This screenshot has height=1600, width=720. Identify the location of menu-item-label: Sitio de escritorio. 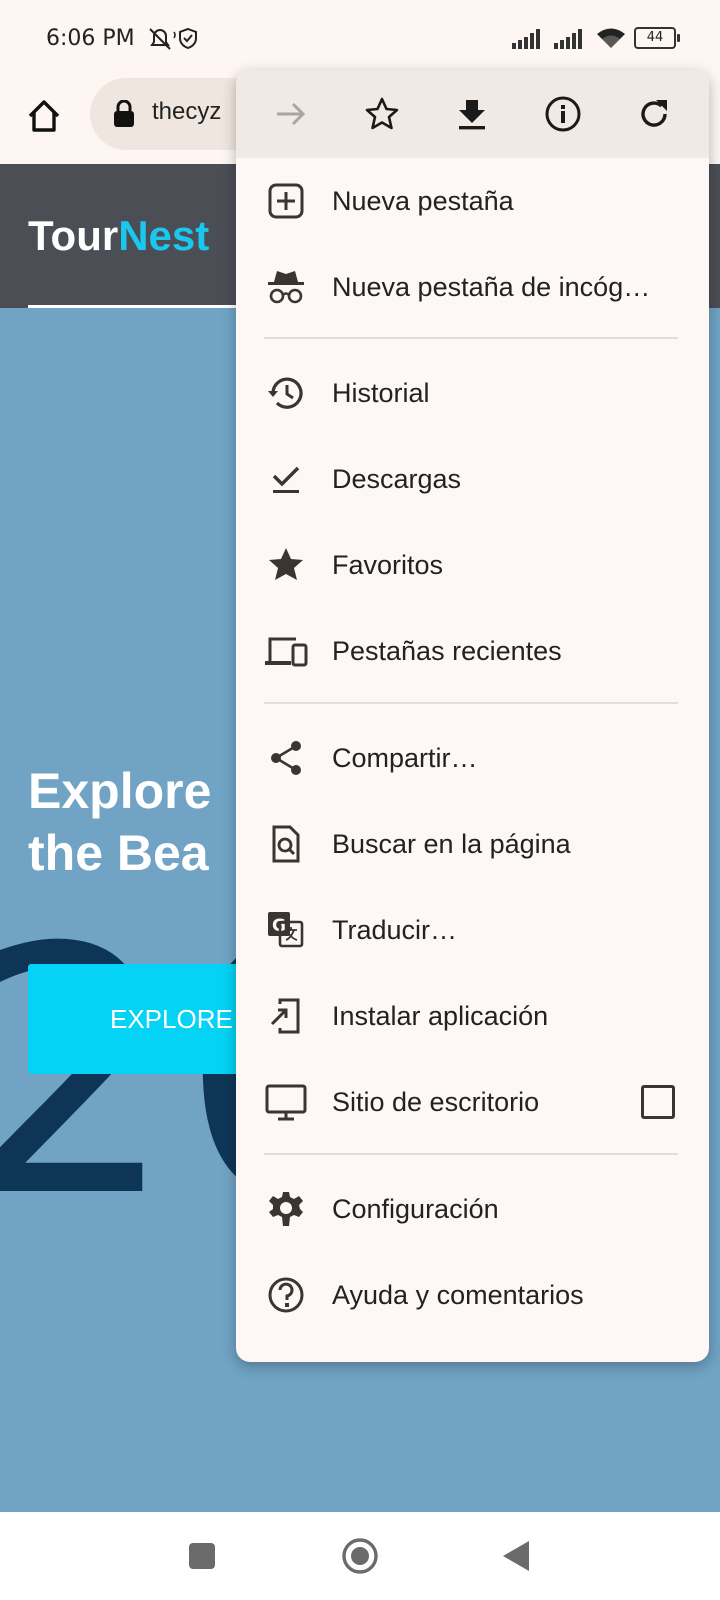
(436, 1101).